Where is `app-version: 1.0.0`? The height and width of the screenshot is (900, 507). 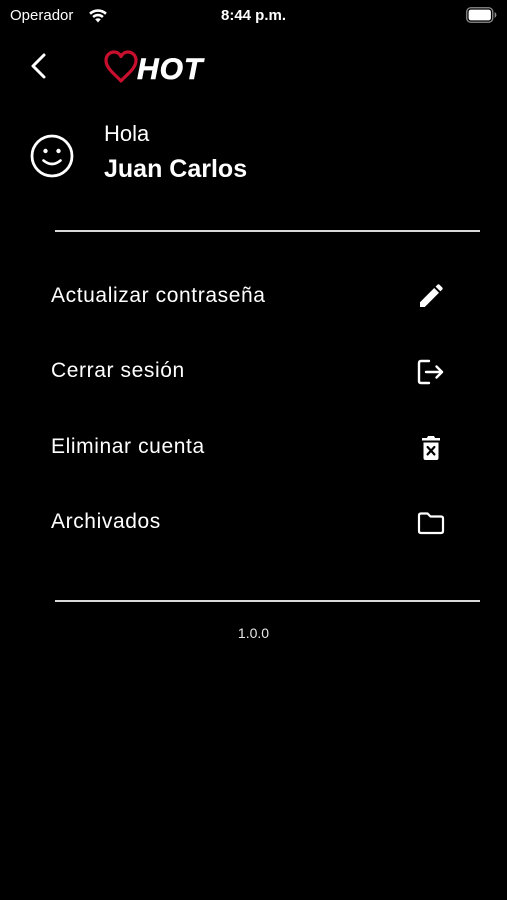
app-version: 1.0.0 is located at coordinates (253, 633).